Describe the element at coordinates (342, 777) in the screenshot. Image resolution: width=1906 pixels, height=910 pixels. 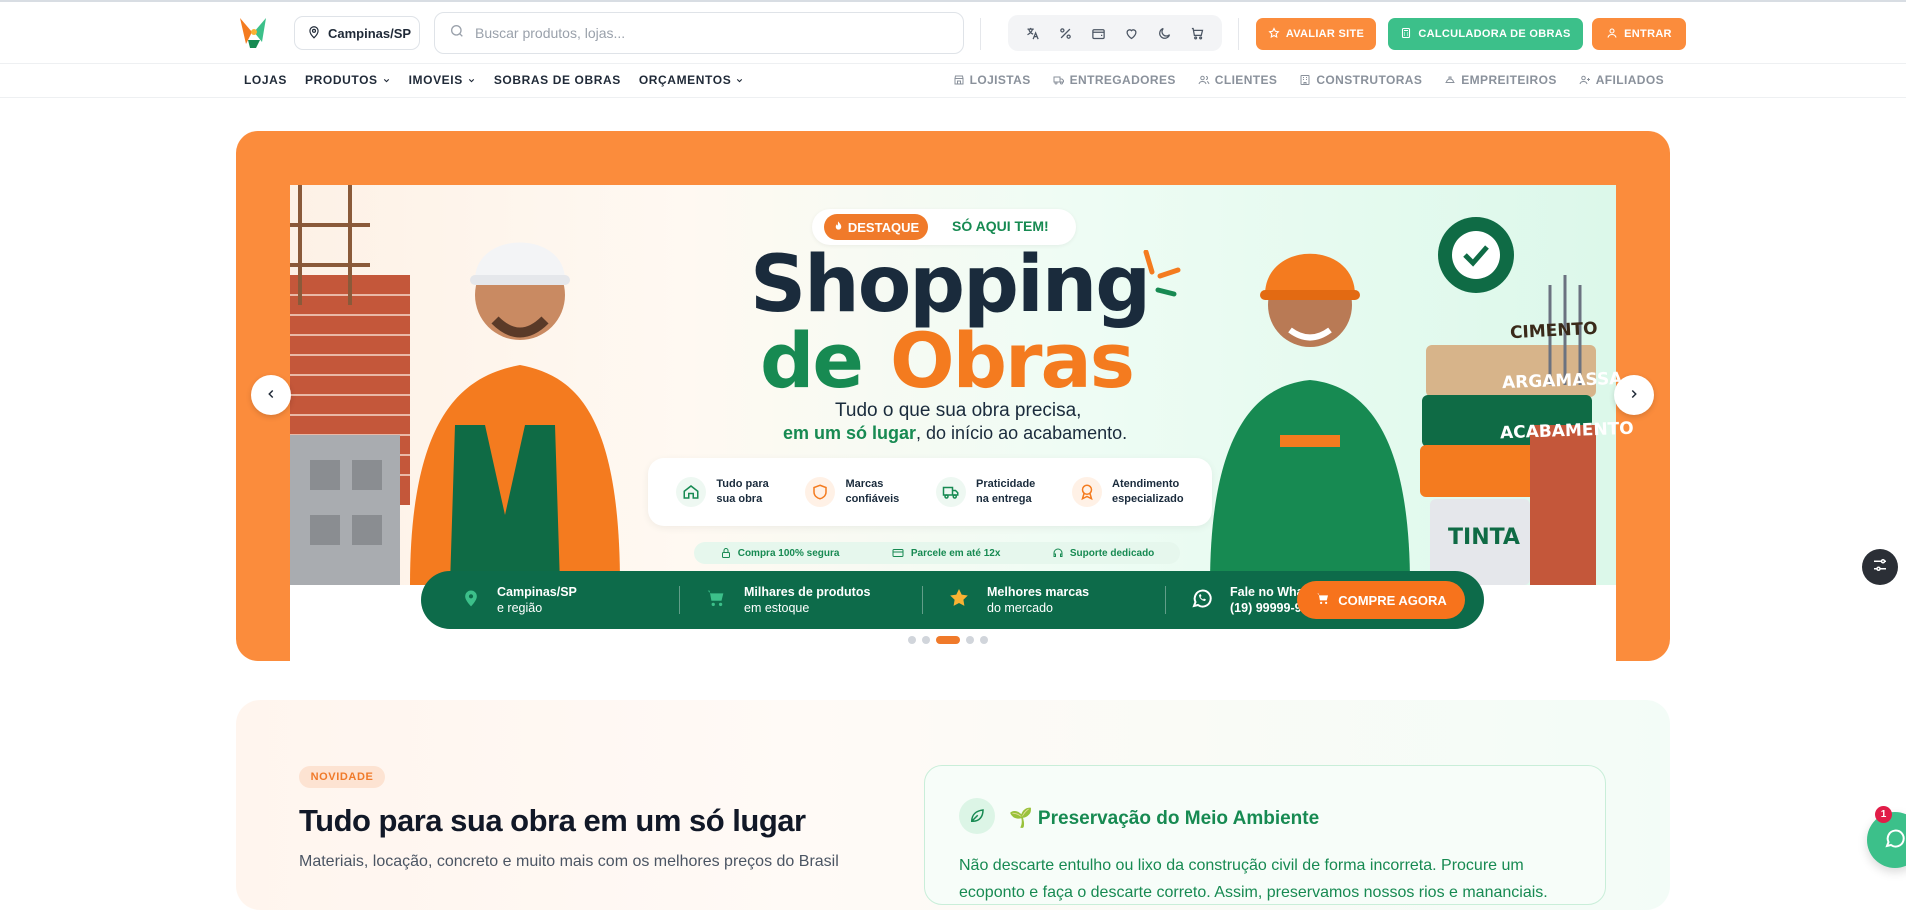
I see `novidade-badge: NOVIDADE` at that location.